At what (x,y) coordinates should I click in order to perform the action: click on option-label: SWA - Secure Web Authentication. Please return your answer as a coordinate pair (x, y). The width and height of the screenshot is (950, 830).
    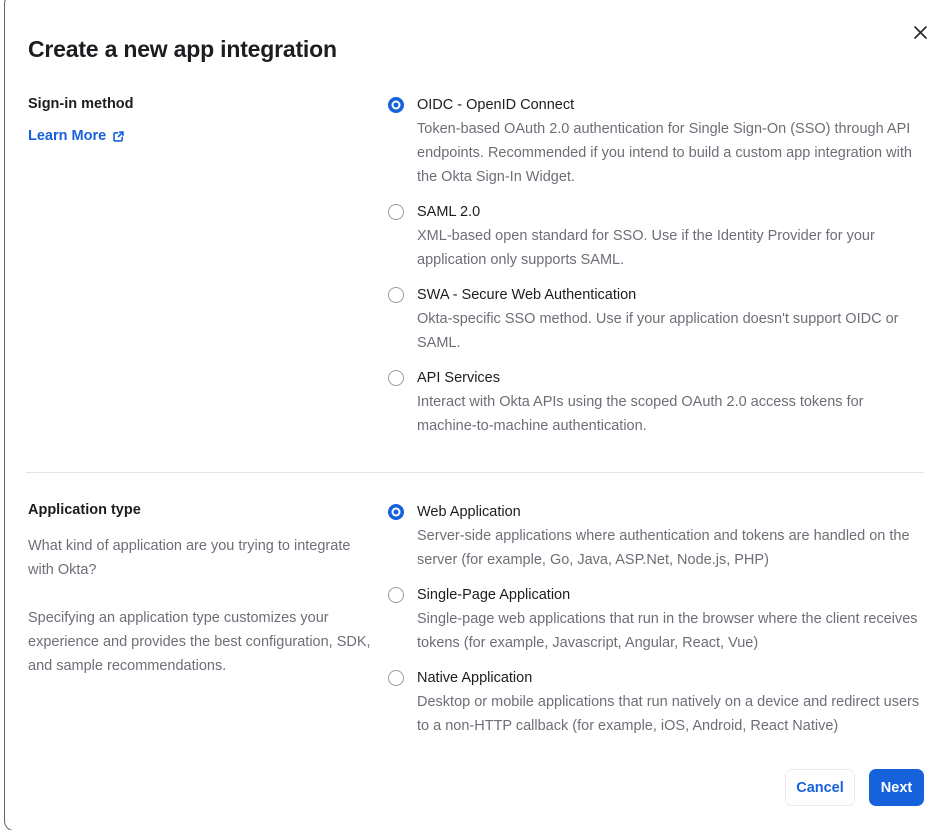
    Looking at the image, I should click on (527, 295).